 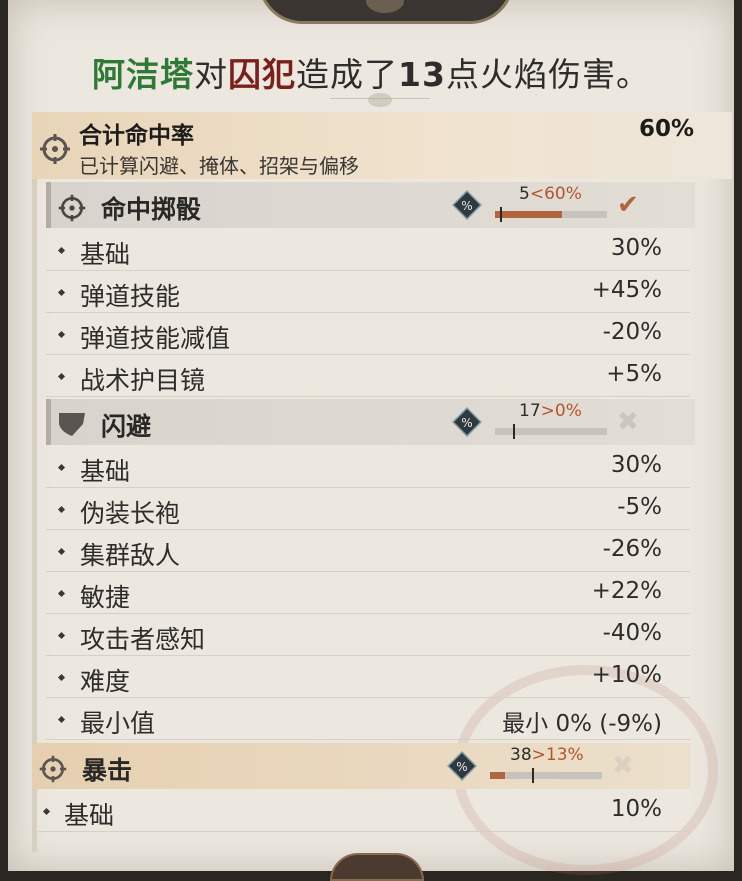 I want to click on dodge-track, so click(x=551, y=431).